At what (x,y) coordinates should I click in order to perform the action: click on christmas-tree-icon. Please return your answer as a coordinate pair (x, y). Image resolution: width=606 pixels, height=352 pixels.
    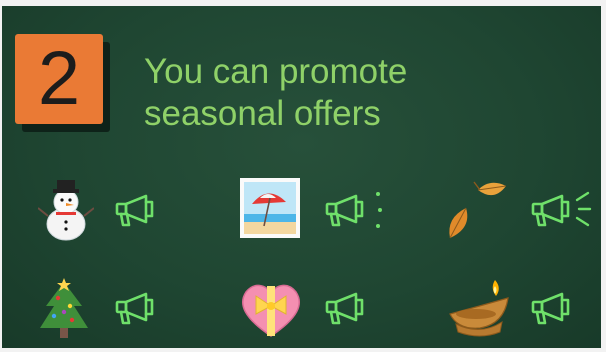
    Looking at the image, I should click on (64, 308).